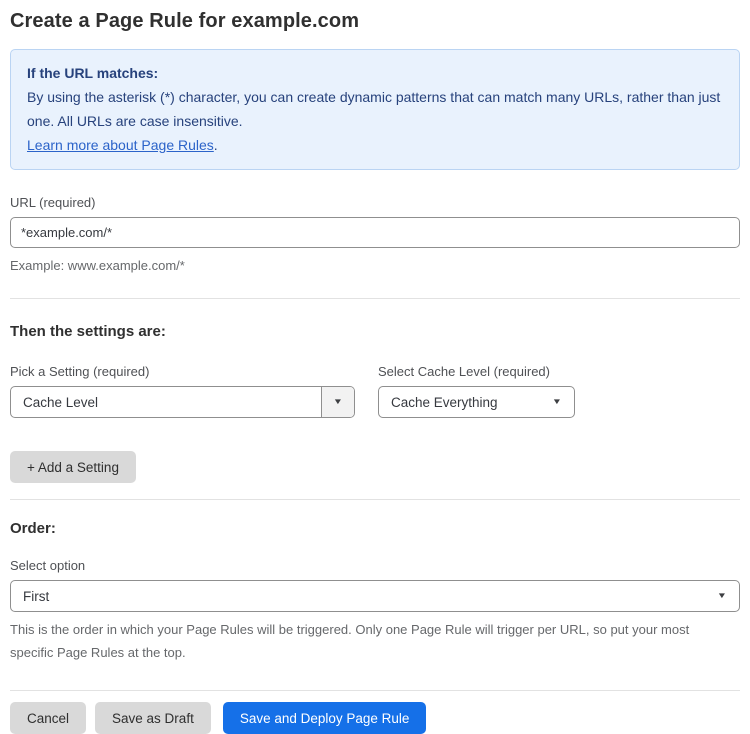 The width and height of the screenshot is (750, 734). Describe the element at coordinates (120, 145) in the screenshot. I see `learn-more-link: Learn more about Page Rules` at that location.